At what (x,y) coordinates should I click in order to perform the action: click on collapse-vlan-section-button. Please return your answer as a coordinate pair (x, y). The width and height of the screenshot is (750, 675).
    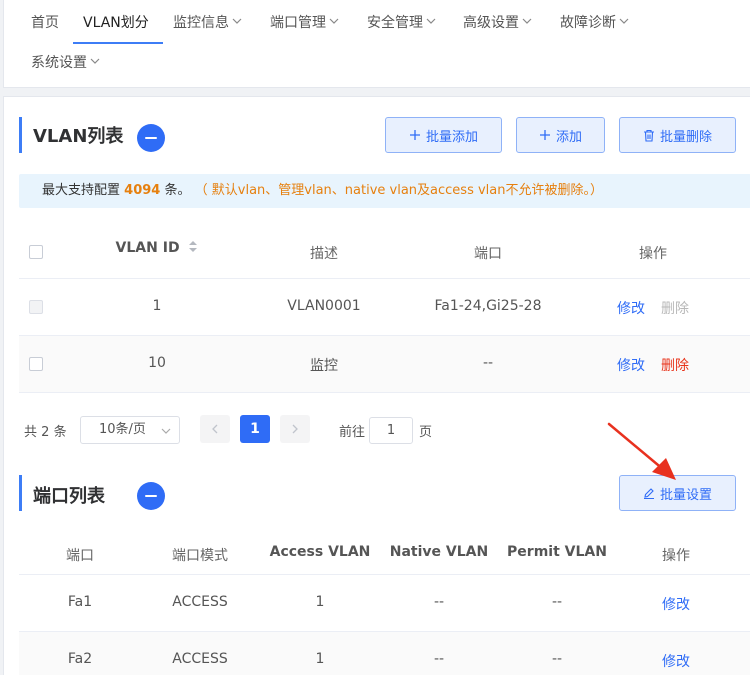
    Looking at the image, I should click on (151, 138).